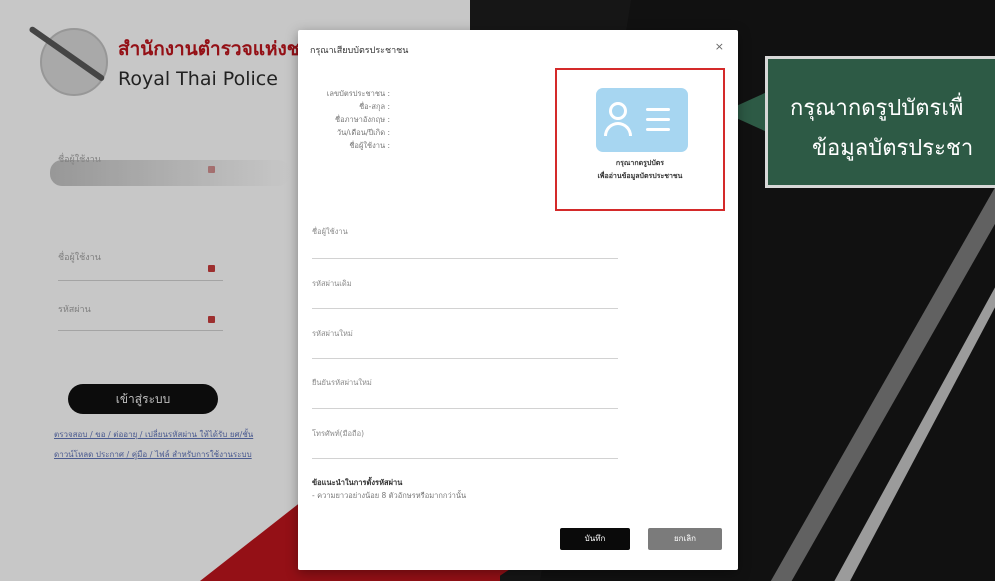 Image resolution: width=995 pixels, height=581 pixels. I want to click on close-icon: ×, so click(719, 46).